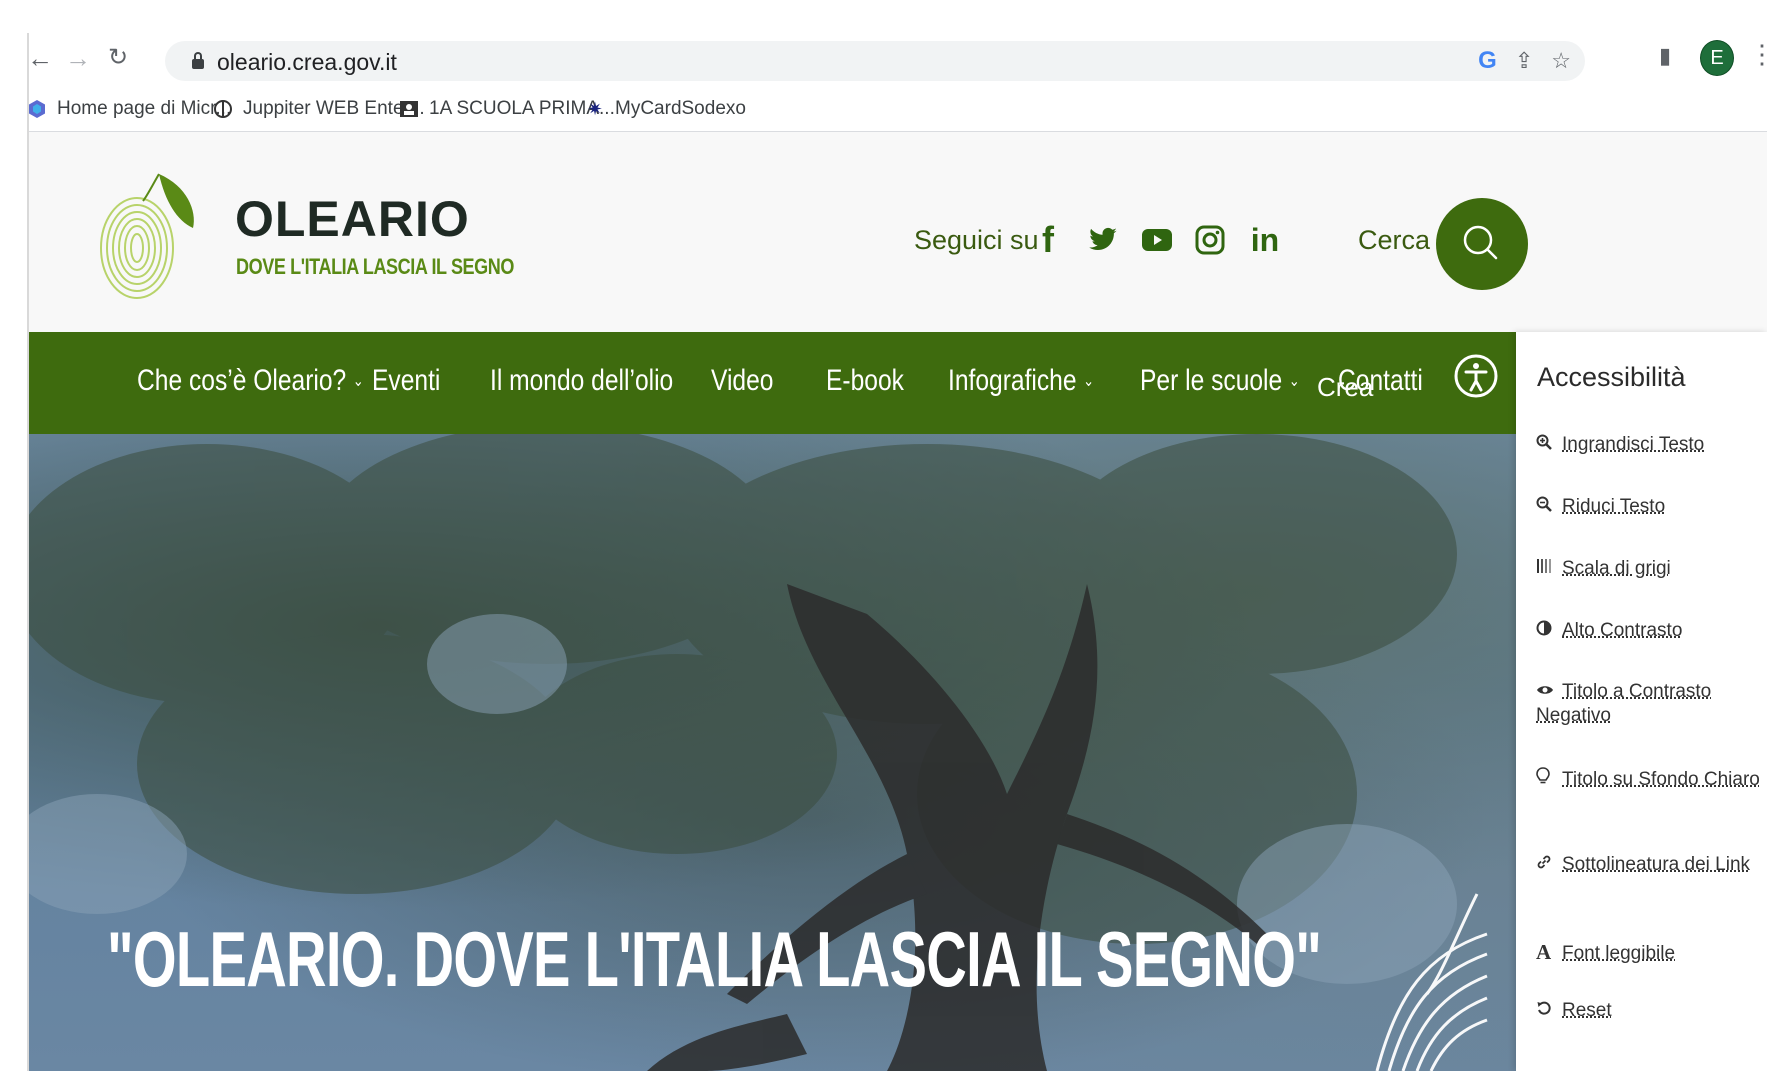 The width and height of the screenshot is (1767, 1071). What do you see at coordinates (1611, 377) in the screenshot?
I see `accessibility-title: Accessibilità` at bounding box center [1611, 377].